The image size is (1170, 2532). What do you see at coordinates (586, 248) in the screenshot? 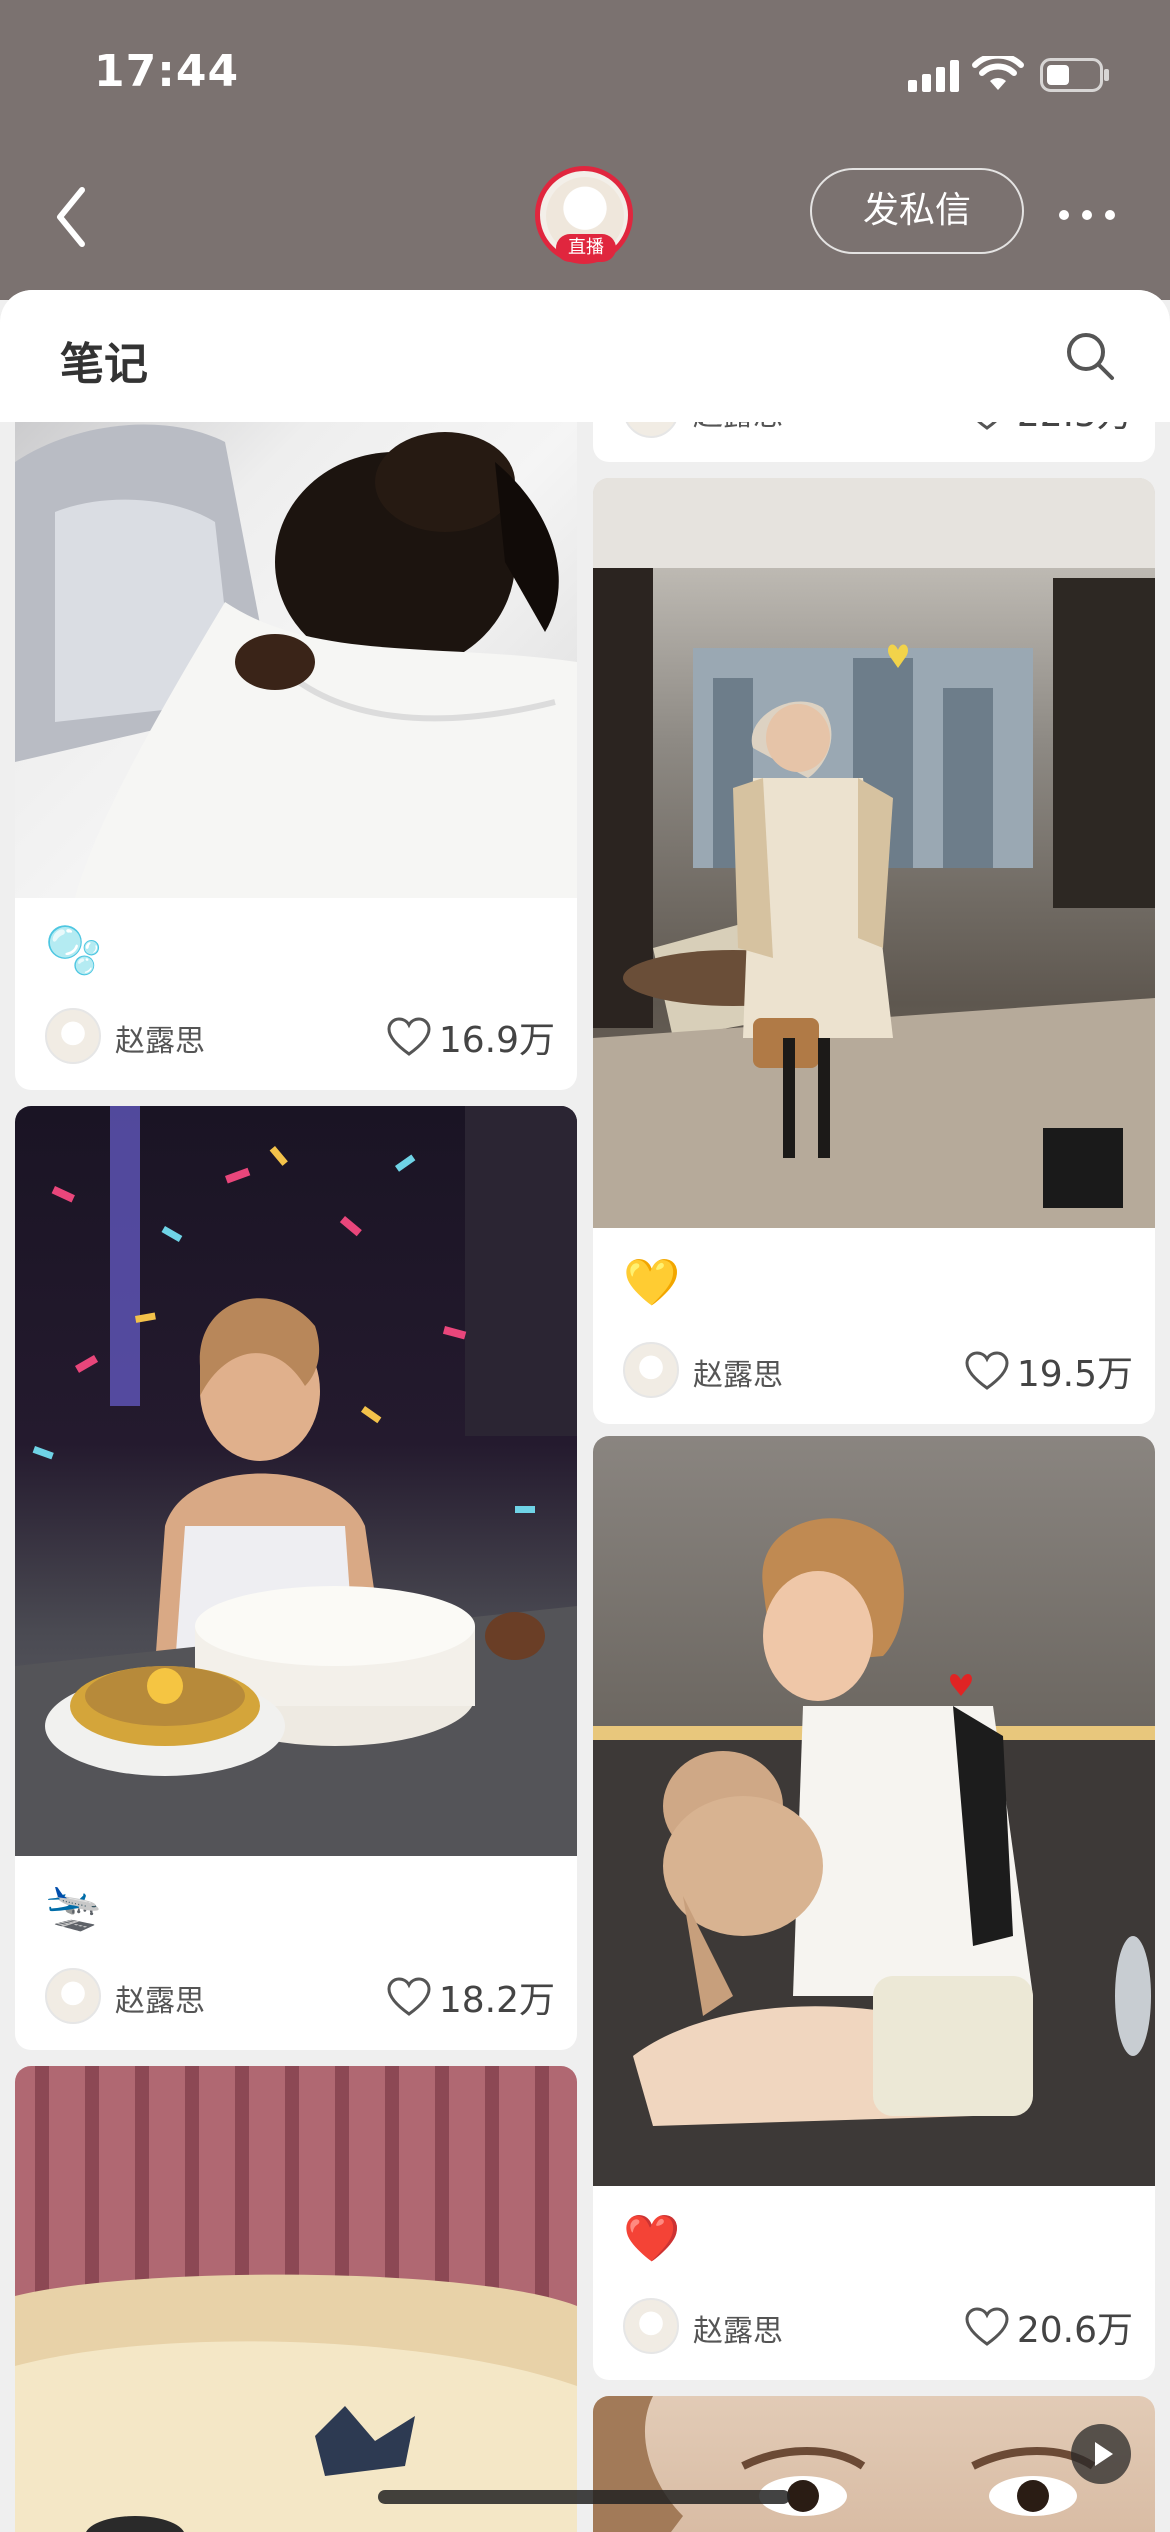
I see `live-badge: 直播` at bounding box center [586, 248].